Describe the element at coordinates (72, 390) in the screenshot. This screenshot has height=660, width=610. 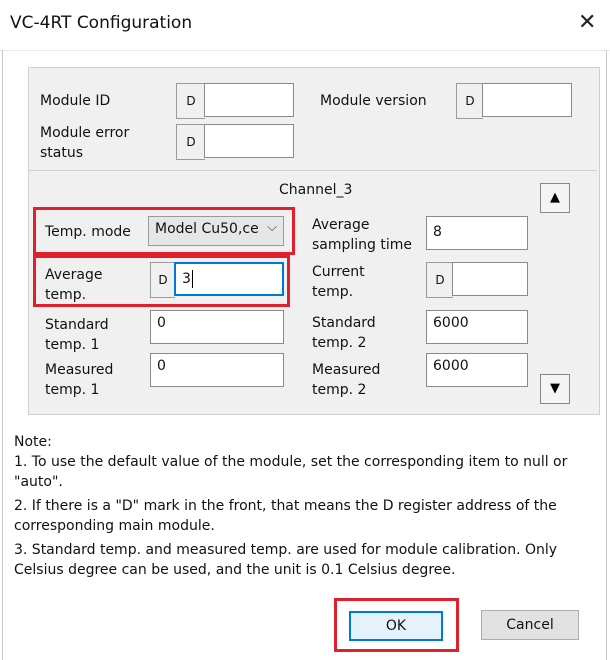
I see `meas-temp1-label-line2: temp. 1` at that location.